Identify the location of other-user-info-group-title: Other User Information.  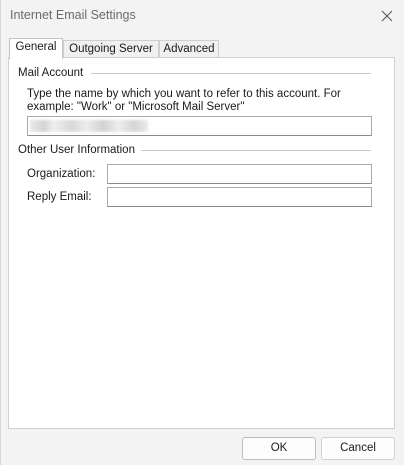
(76, 150).